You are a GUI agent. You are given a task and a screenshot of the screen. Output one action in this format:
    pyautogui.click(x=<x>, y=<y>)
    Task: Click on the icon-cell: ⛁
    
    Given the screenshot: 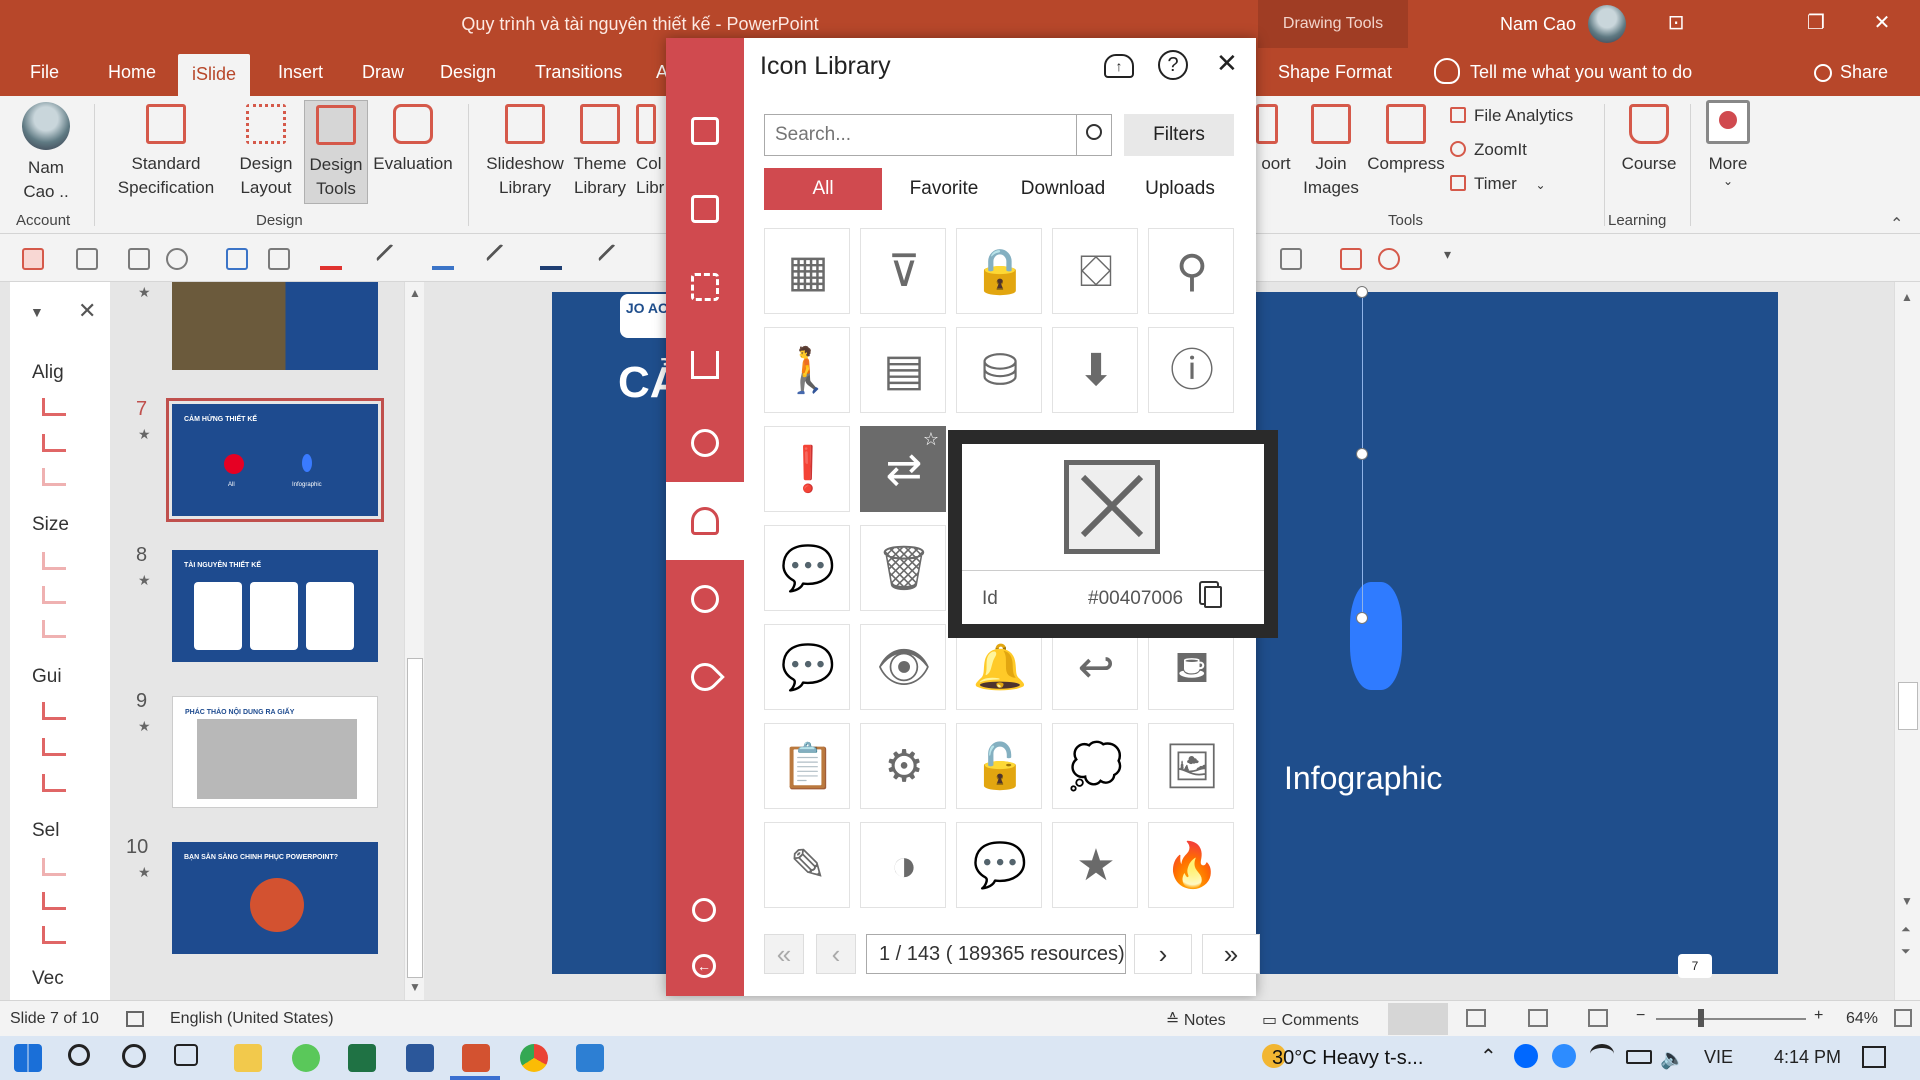 What is the action you would take?
    pyautogui.click(x=999, y=370)
    